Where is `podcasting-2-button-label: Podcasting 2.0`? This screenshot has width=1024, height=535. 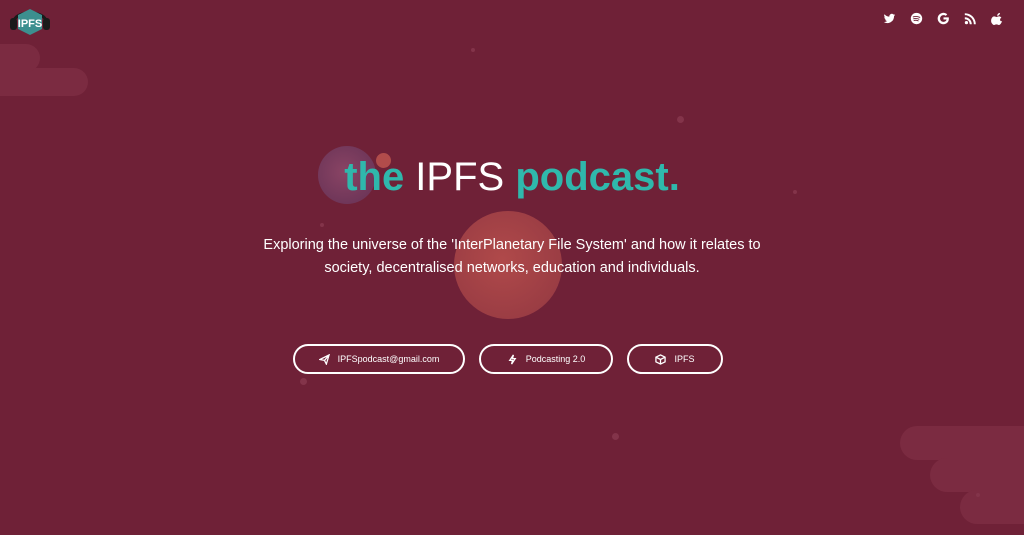 podcasting-2-button-label: Podcasting 2.0 is located at coordinates (555, 359).